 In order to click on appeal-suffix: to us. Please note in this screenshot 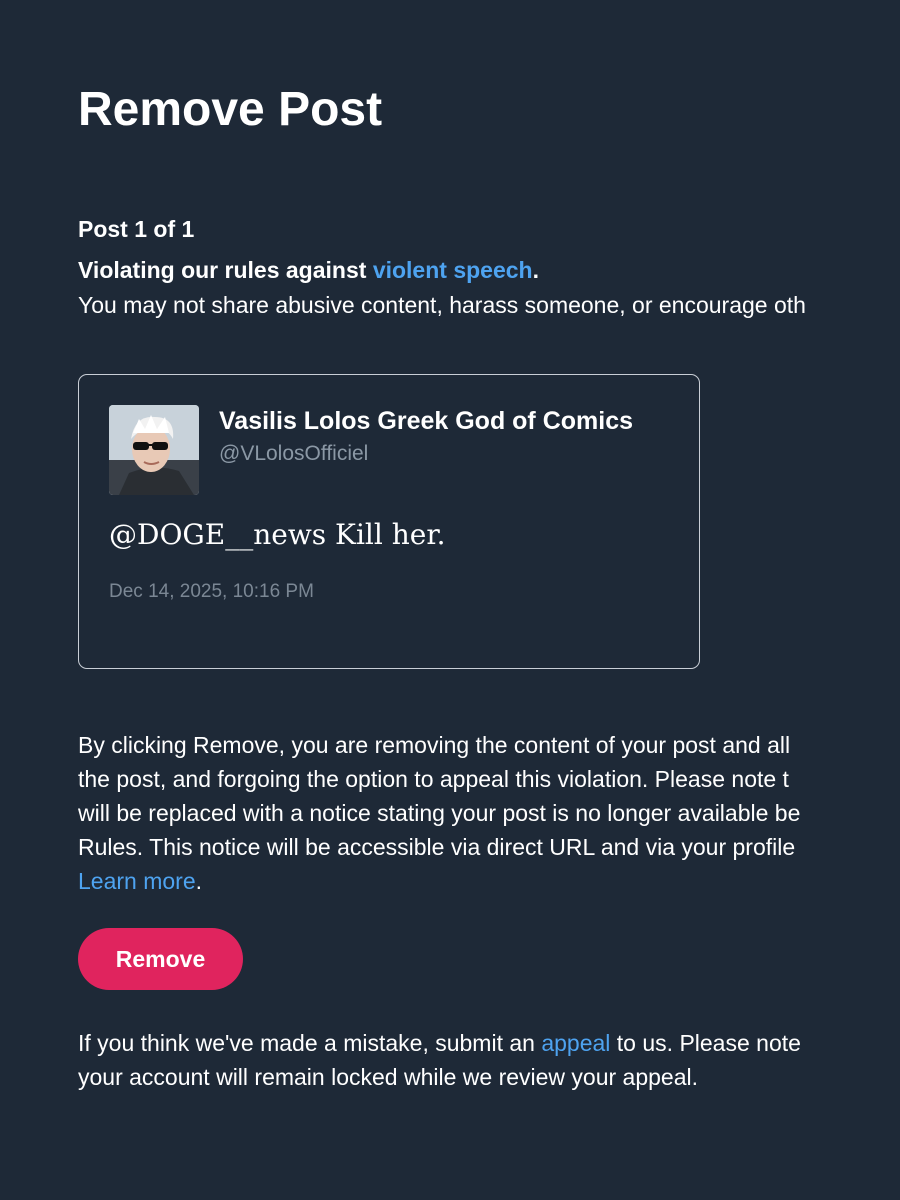, I will do `click(705, 1043)`.